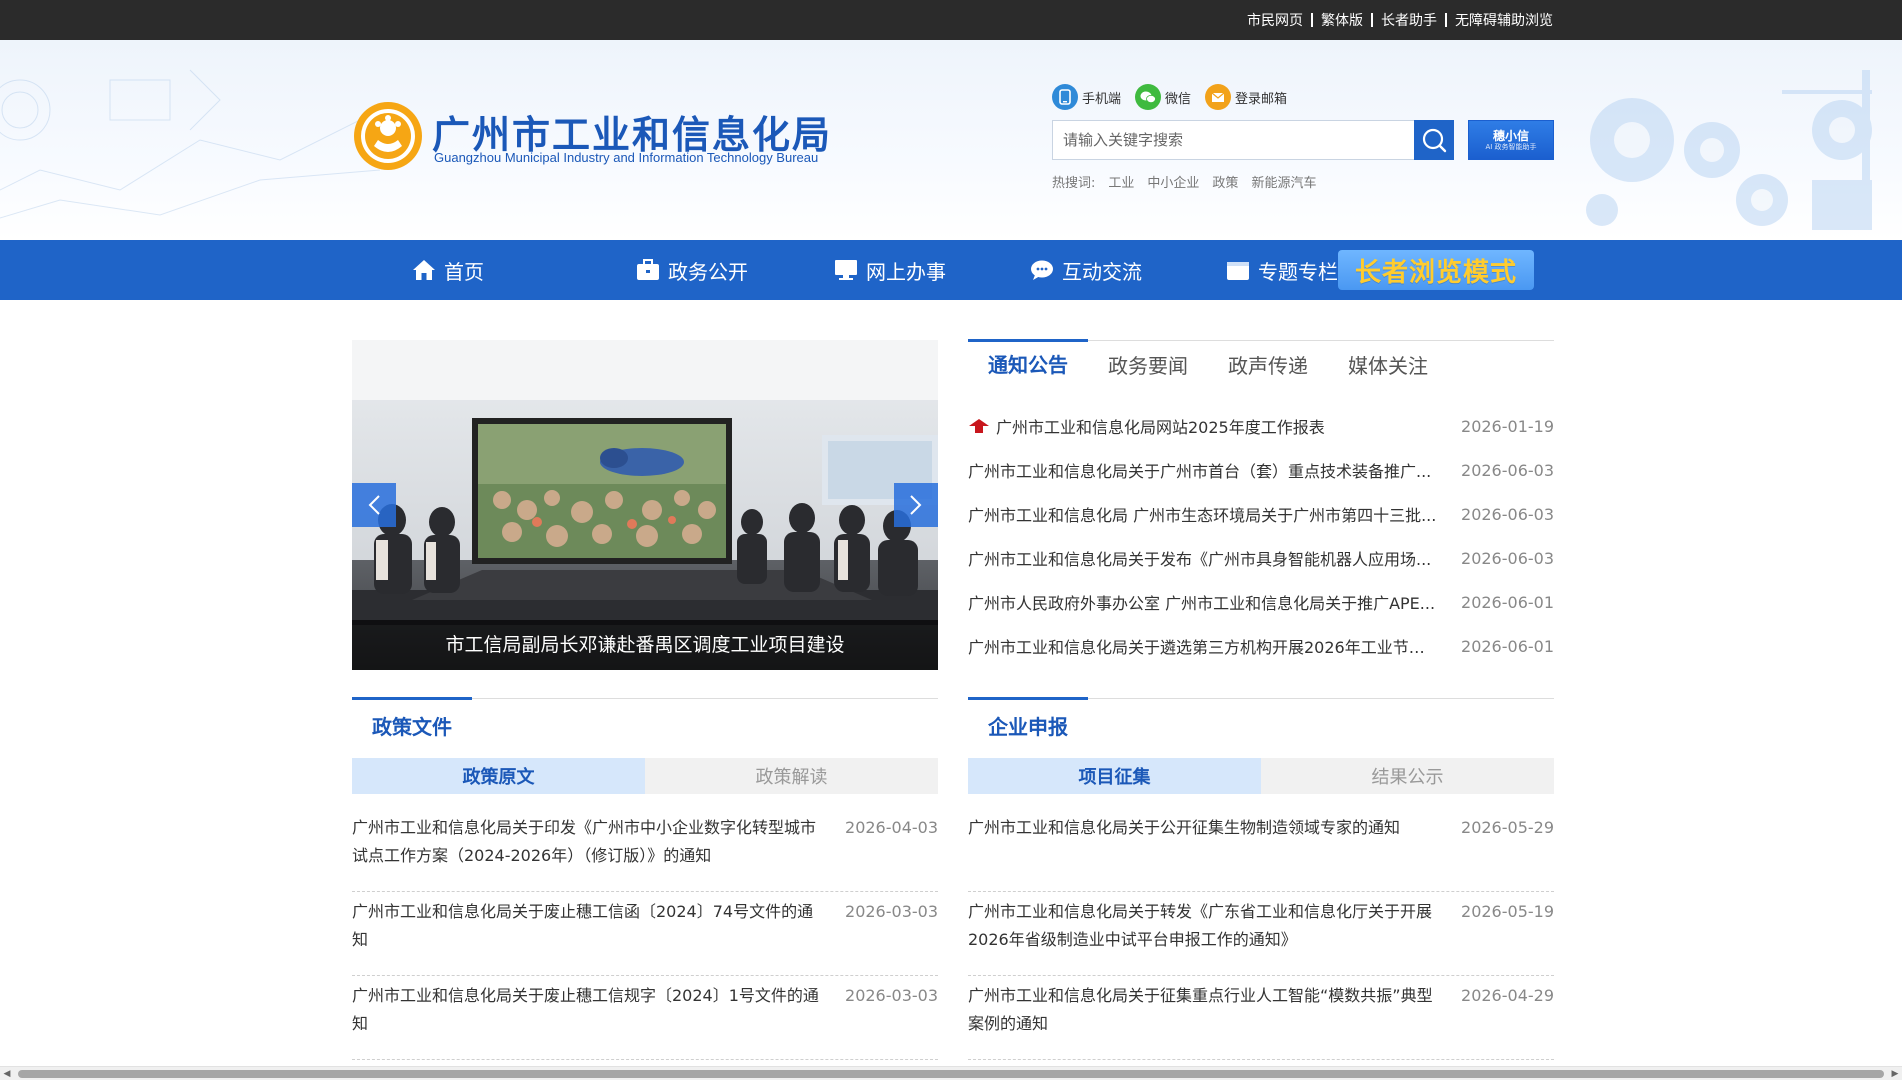 The height and width of the screenshot is (1080, 1902). I want to click on carousel-prev-button, so click(374, 505).